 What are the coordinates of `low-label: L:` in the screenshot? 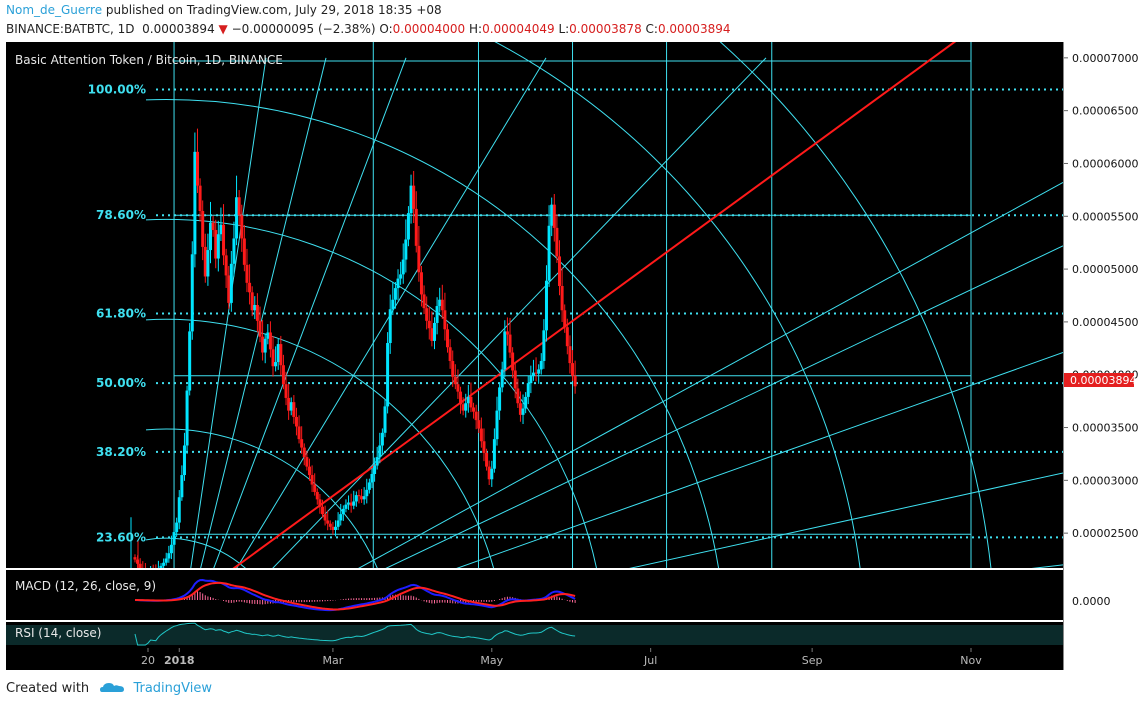 It's located at (564, 29).